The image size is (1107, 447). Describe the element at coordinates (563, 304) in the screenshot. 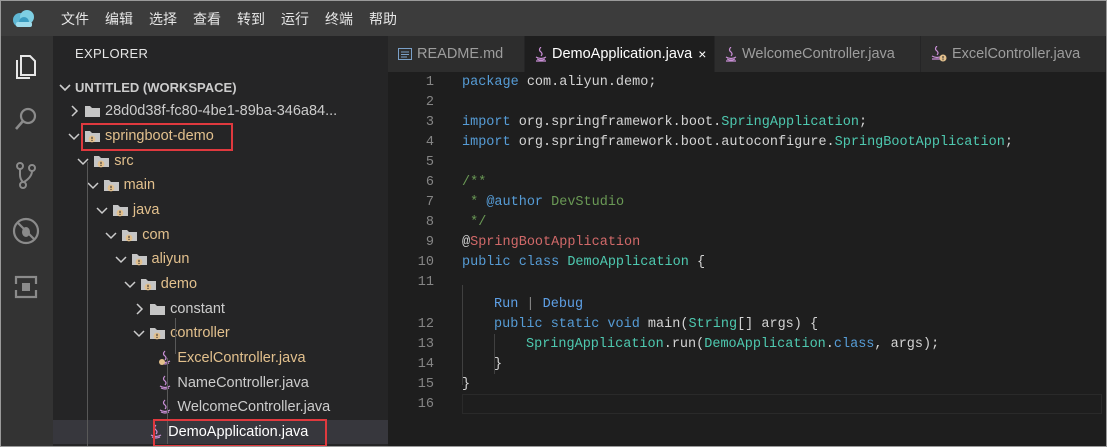

I see `debug-code-lens: Debug` at that location.